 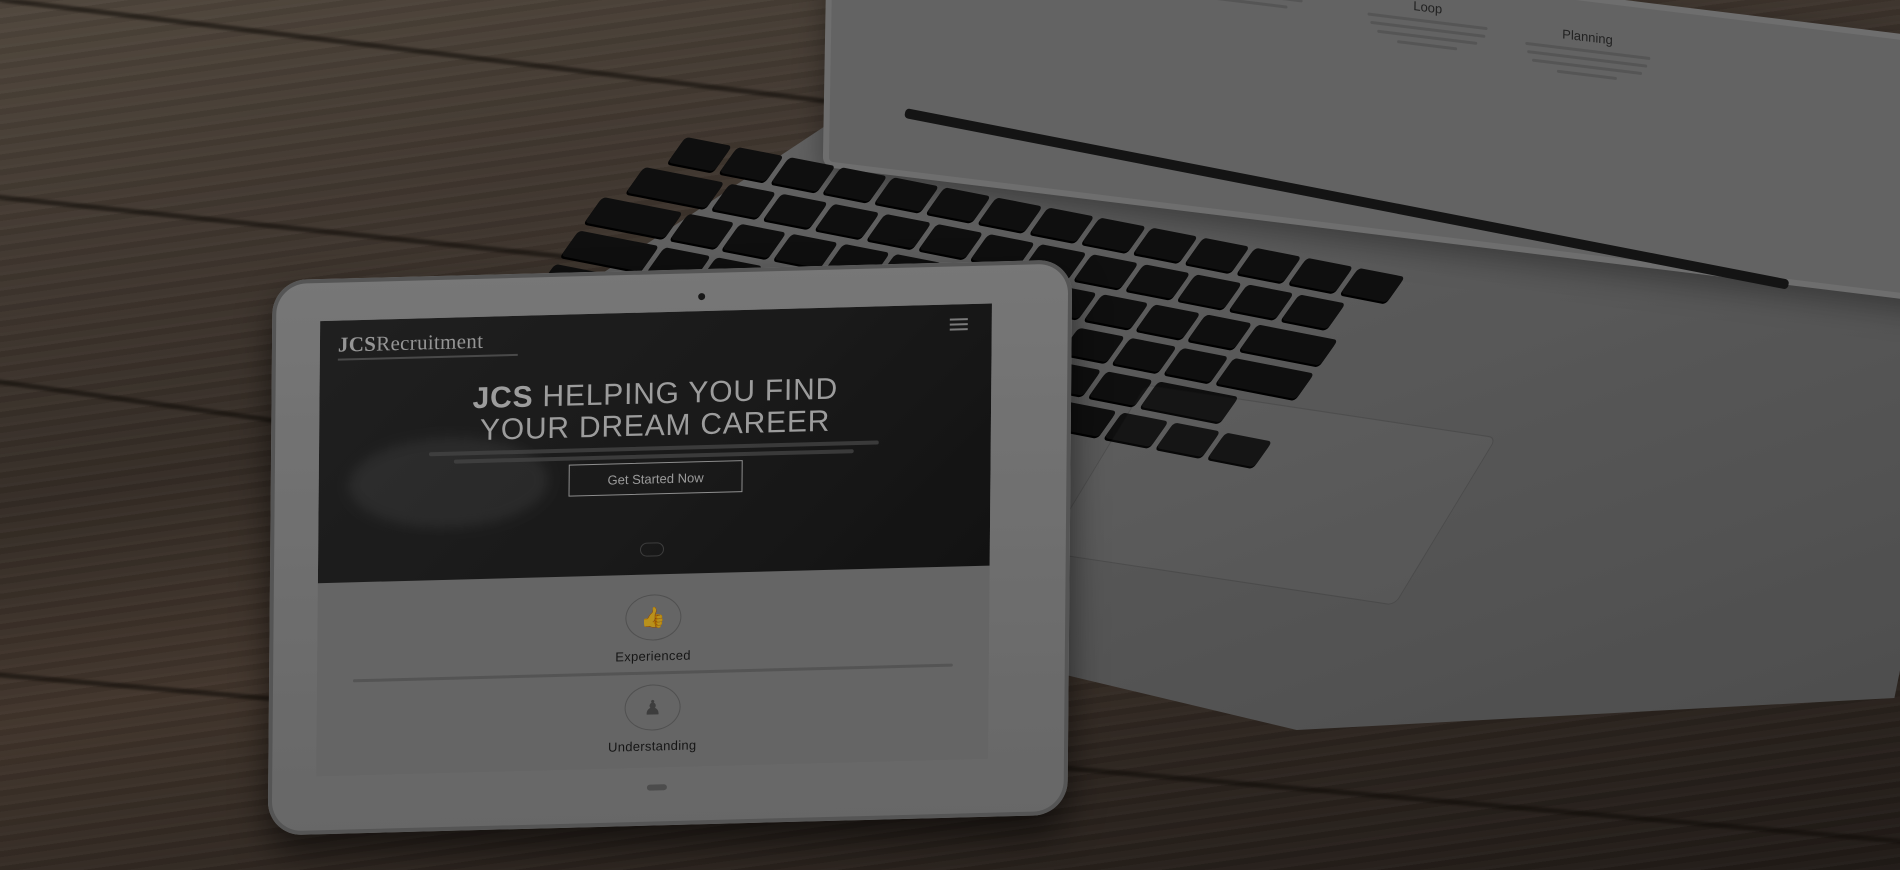 I want to click on laptop-screen-column: Loop, so click(x=1427, y=30).